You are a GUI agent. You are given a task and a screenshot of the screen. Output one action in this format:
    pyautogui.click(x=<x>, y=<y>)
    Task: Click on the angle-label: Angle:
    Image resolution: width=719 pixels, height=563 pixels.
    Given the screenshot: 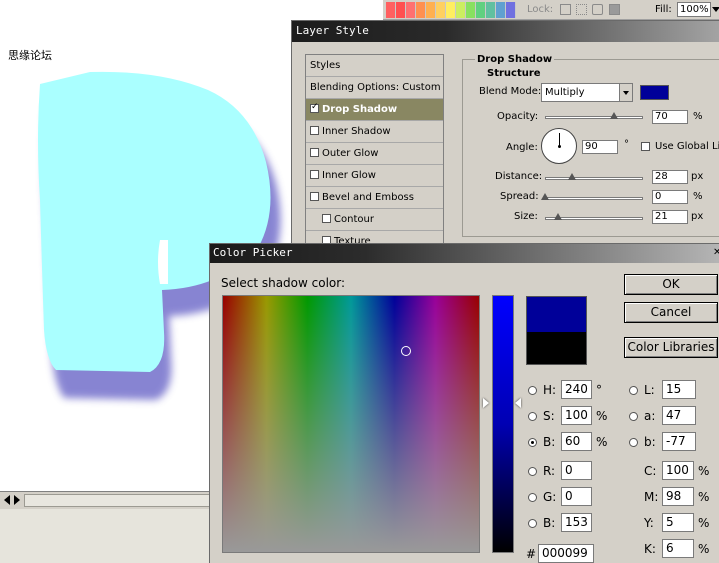 What is the action you would take?
    pyautogui.click(x=522, y=147)
    